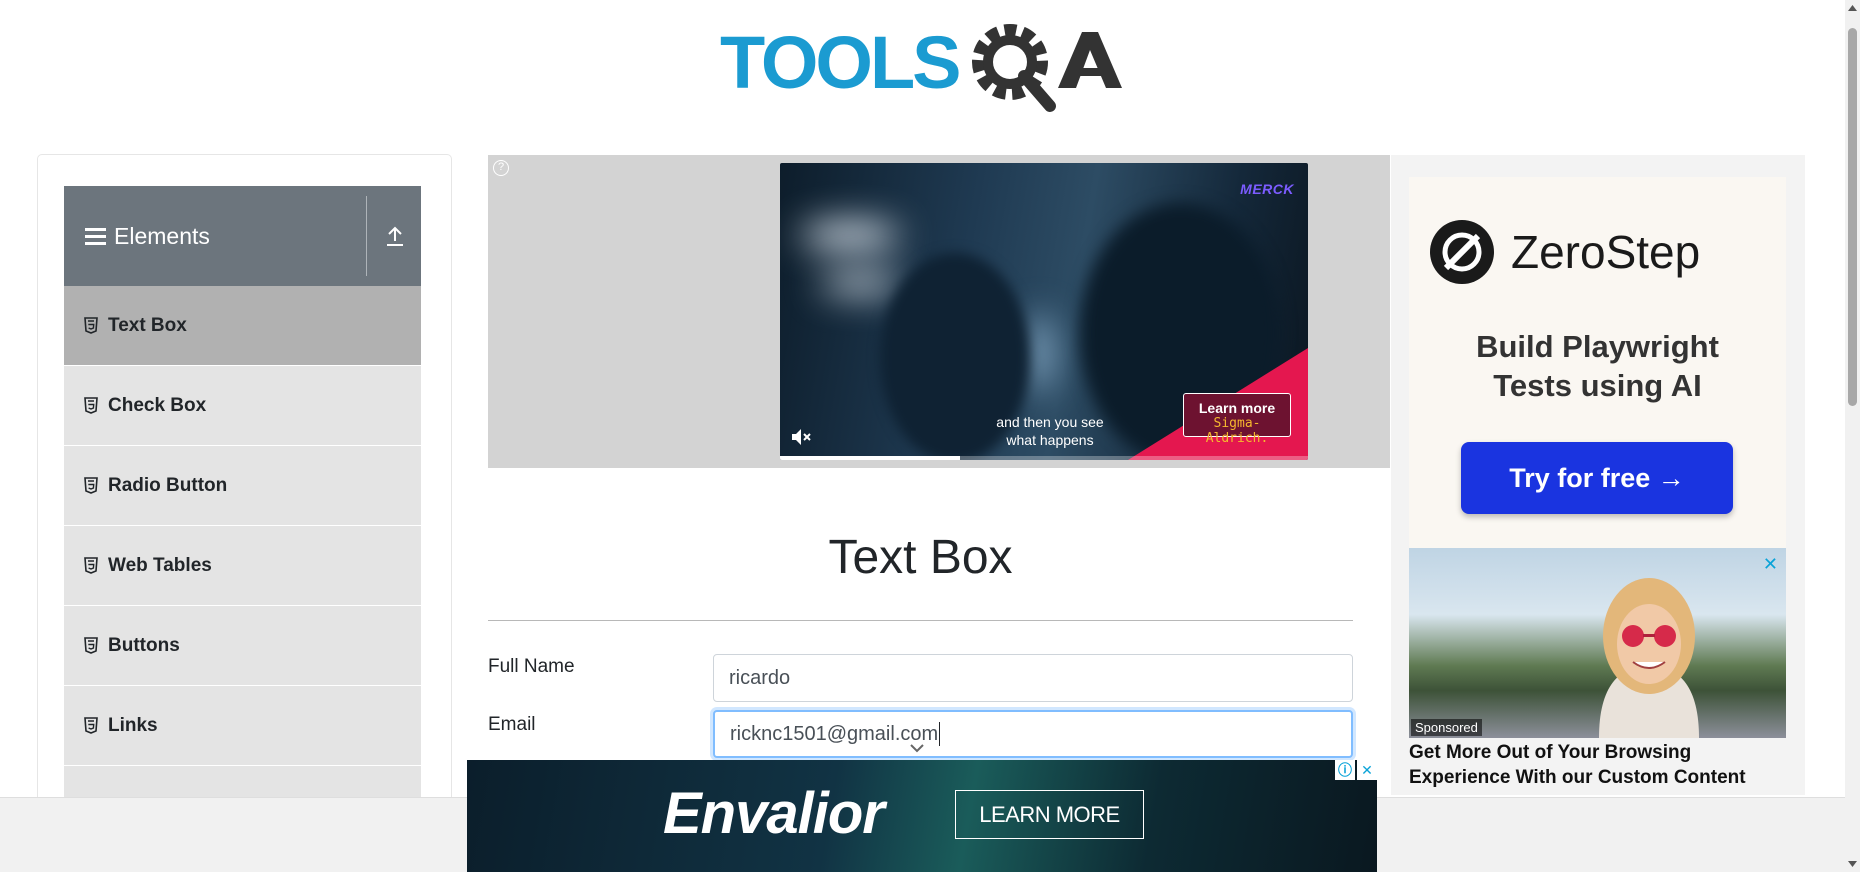 Image resolution: width=1860 pixels, height=872 pixels. I want to click on ad-cta-label: Learn more, so click(1237, 408).